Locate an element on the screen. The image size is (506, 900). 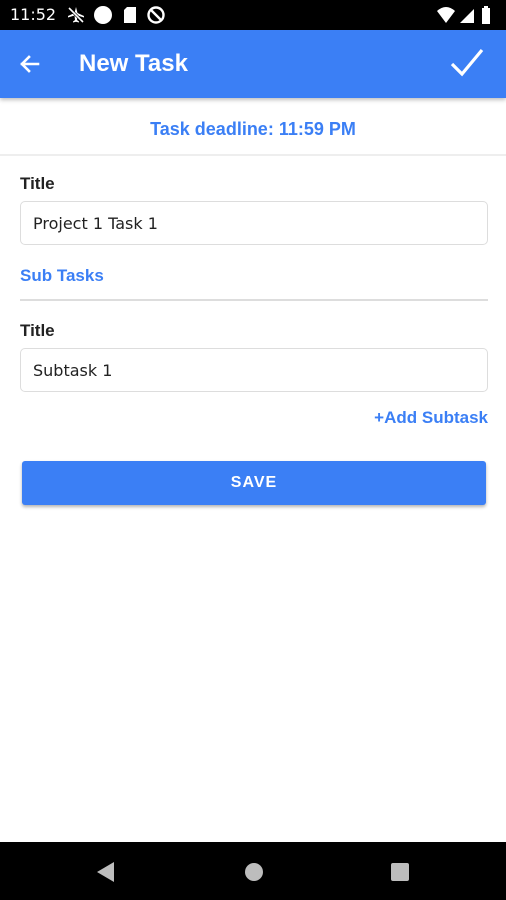
arrow-back-icon is located at coordinates (30, 64).